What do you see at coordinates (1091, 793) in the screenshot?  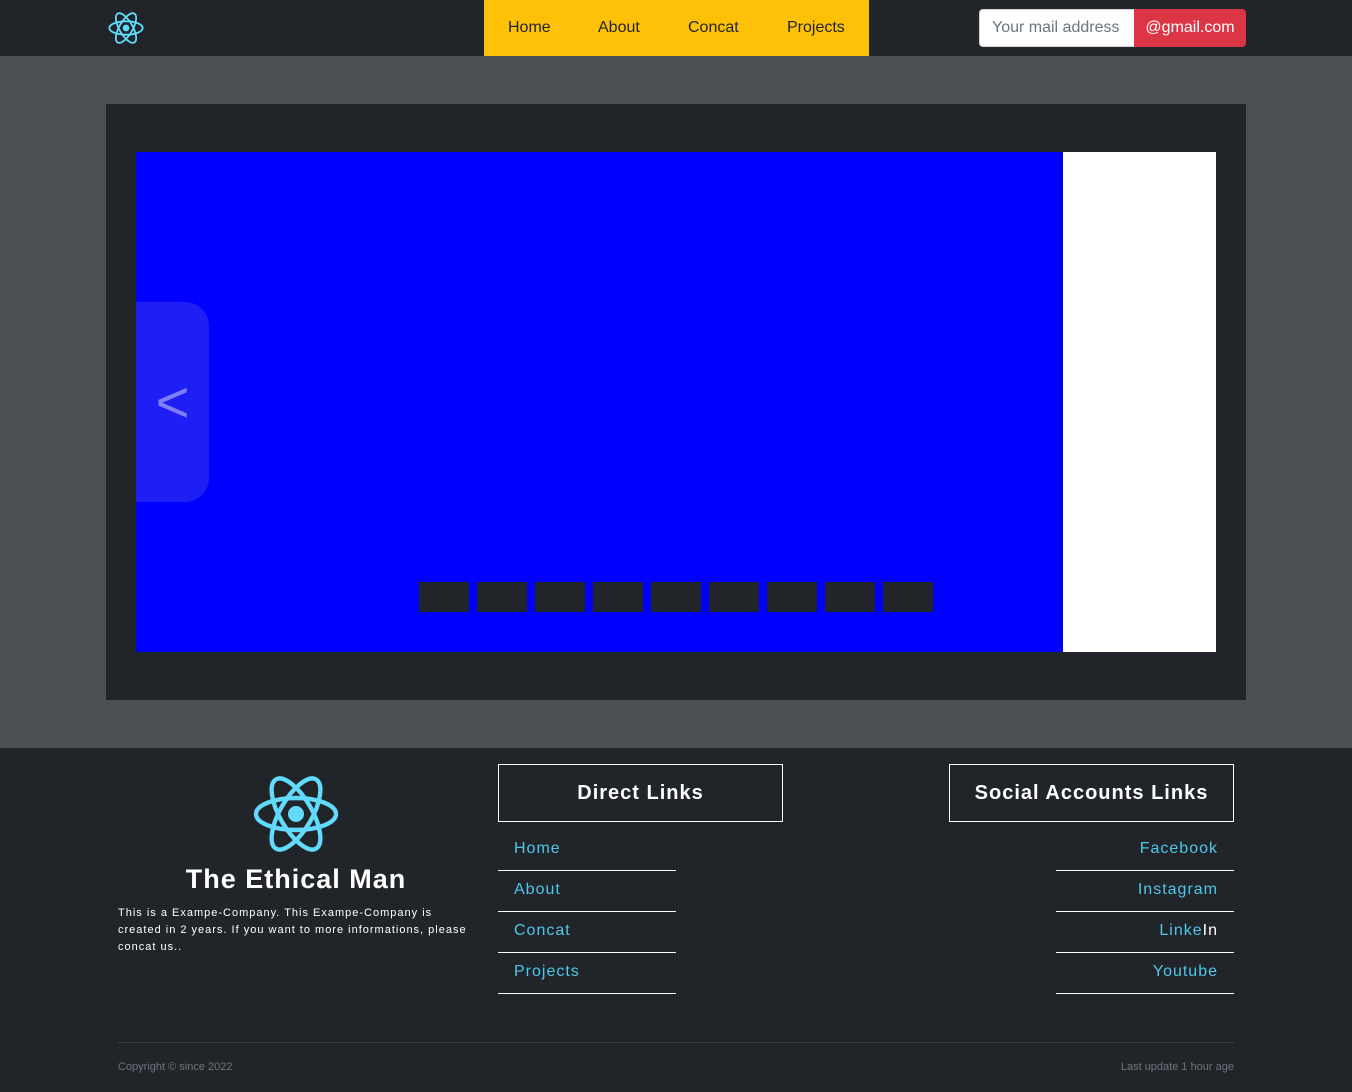 I see `social-links-heading: Social Accounts Links` at bounding box center [1091, 793].